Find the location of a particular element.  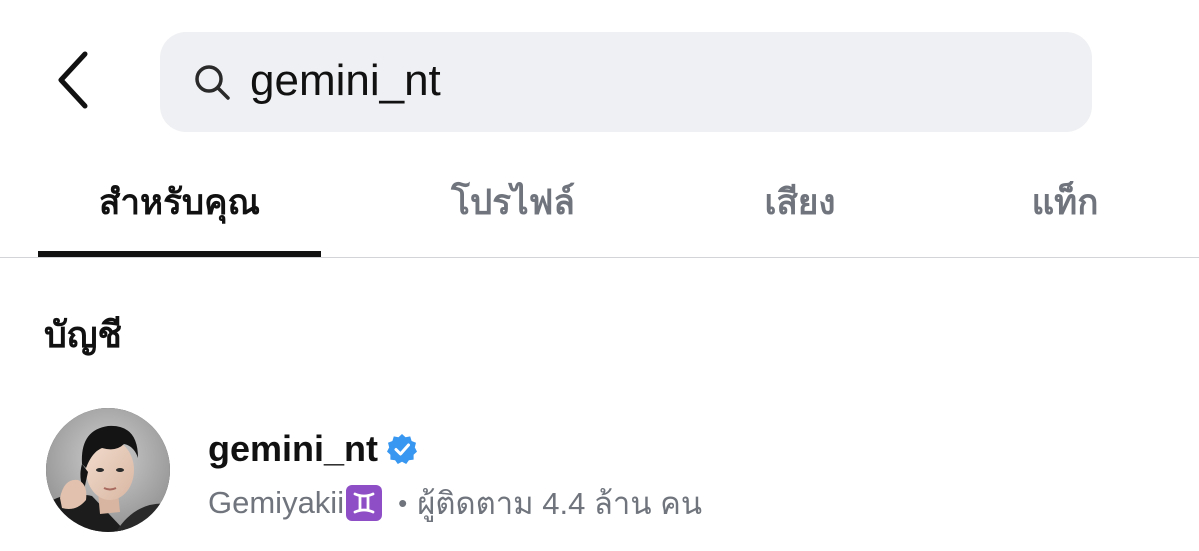

section-title-accounts: บัญชี is located at coordinates (83, 334).